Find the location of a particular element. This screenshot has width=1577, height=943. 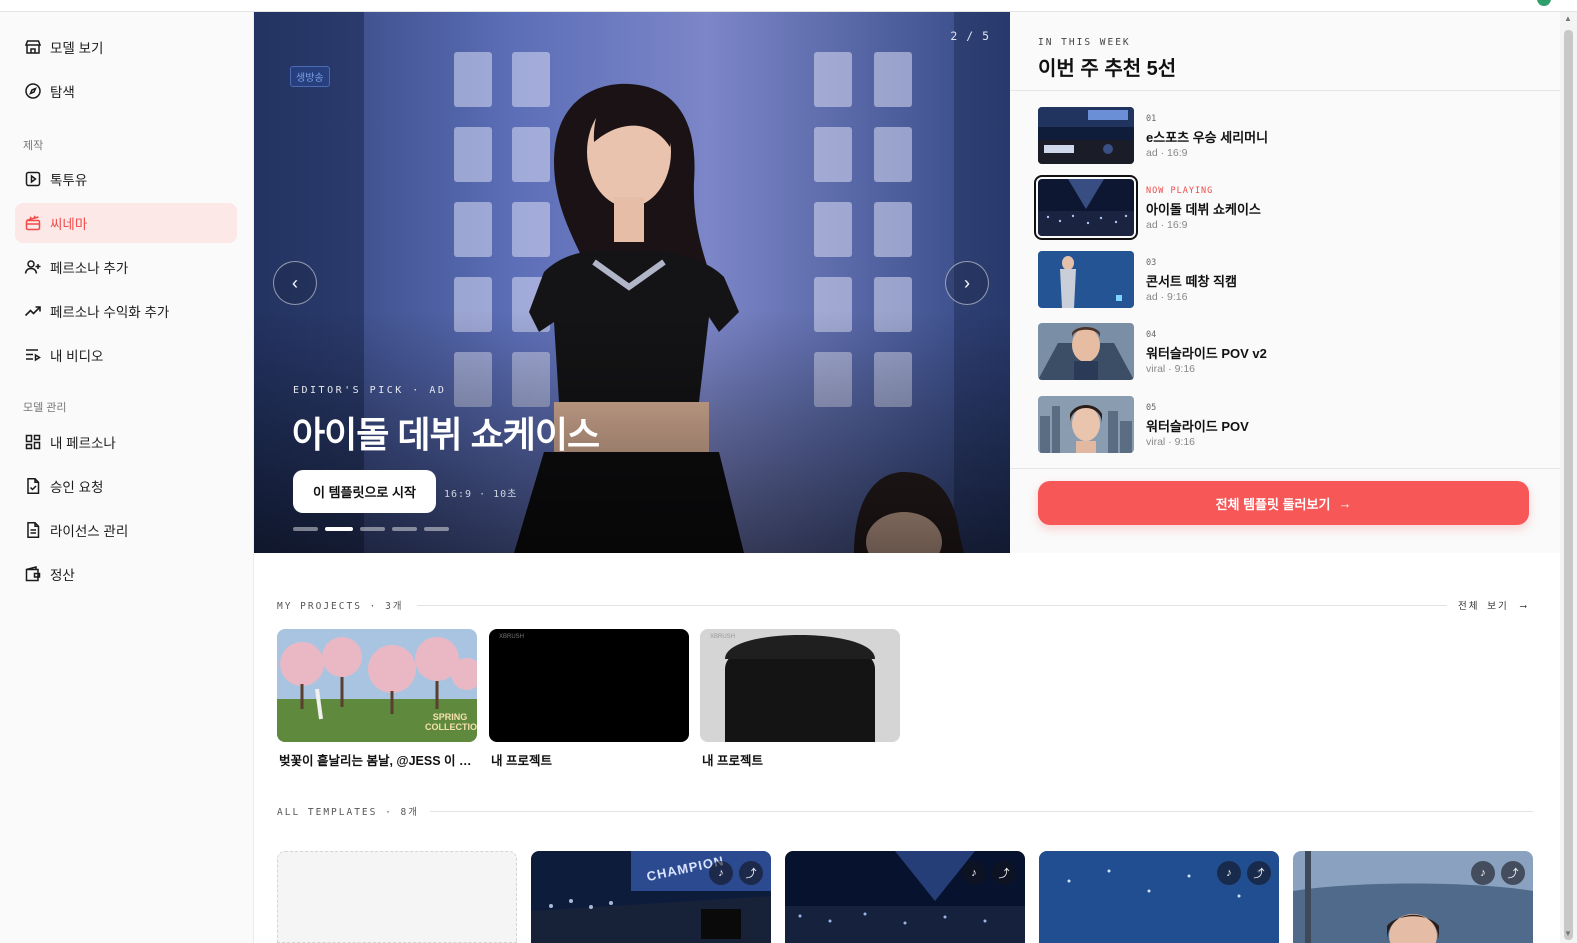

sidebar-item-cinema: 씨네마 is located at coordinates (126, 223).